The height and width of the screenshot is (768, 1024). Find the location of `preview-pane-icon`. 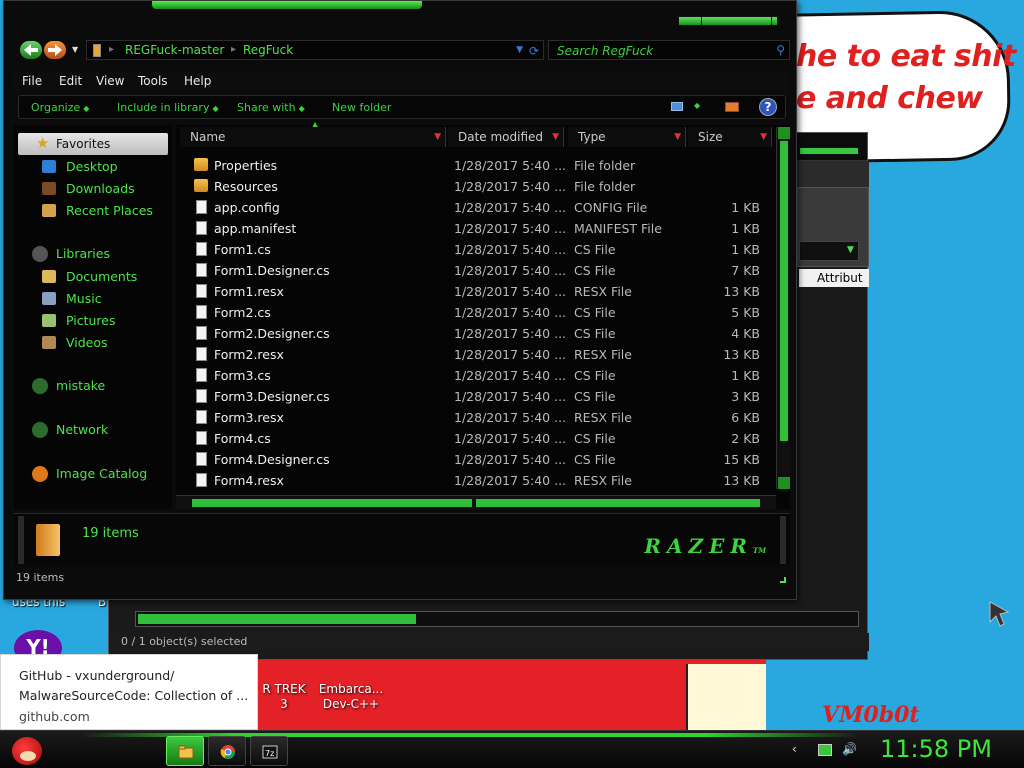

preview-pane-icon is located at coordinates (732, 107).